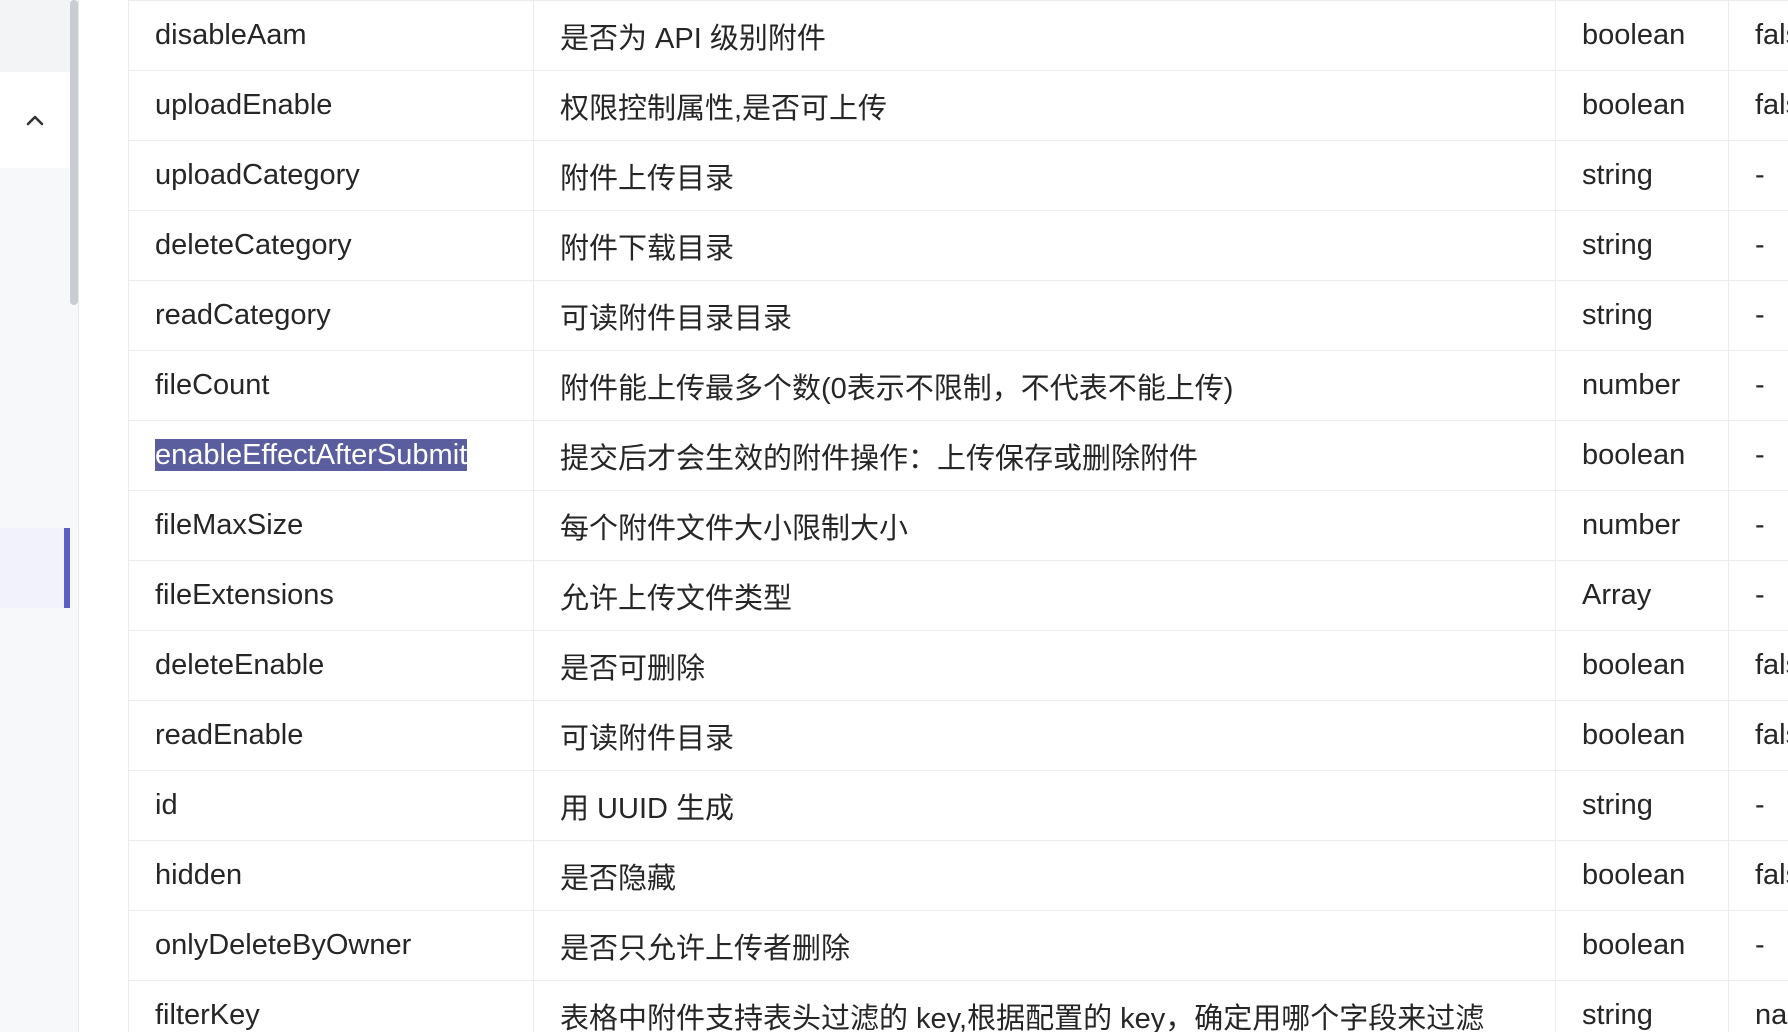  What do you see at coordinates (207, 1015) in the screenshot?
I see `prop-name-text: filterKey` at bounding box center [207, 1015].